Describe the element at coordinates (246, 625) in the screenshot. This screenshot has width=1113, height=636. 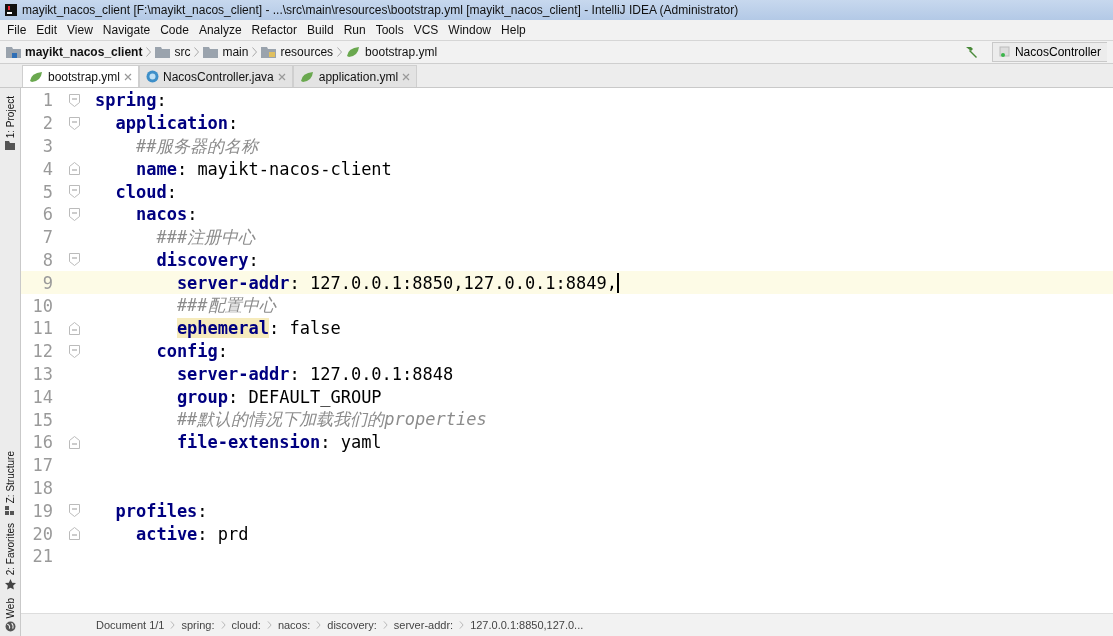
I see `breadcrumb-item: cloud:` at that location.